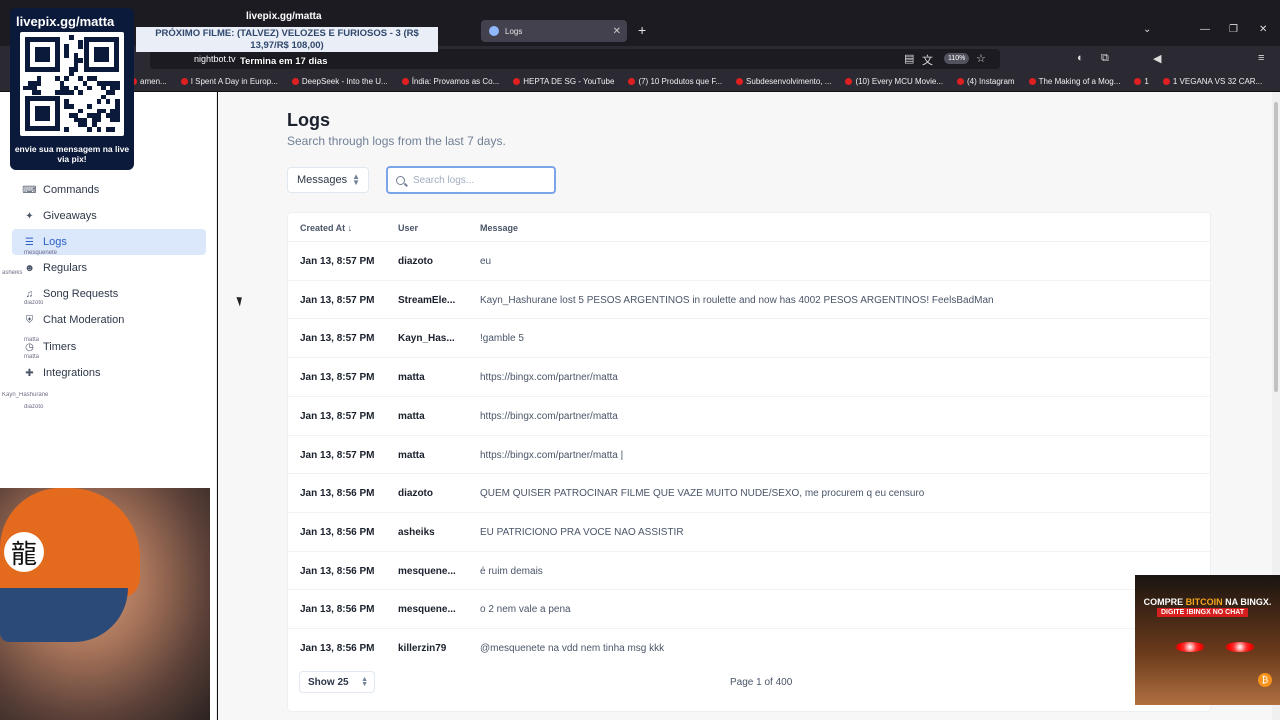  Describe the element at coordinates (957, 58) in the screenshot. I see `zoom-level: 110%` at that location.